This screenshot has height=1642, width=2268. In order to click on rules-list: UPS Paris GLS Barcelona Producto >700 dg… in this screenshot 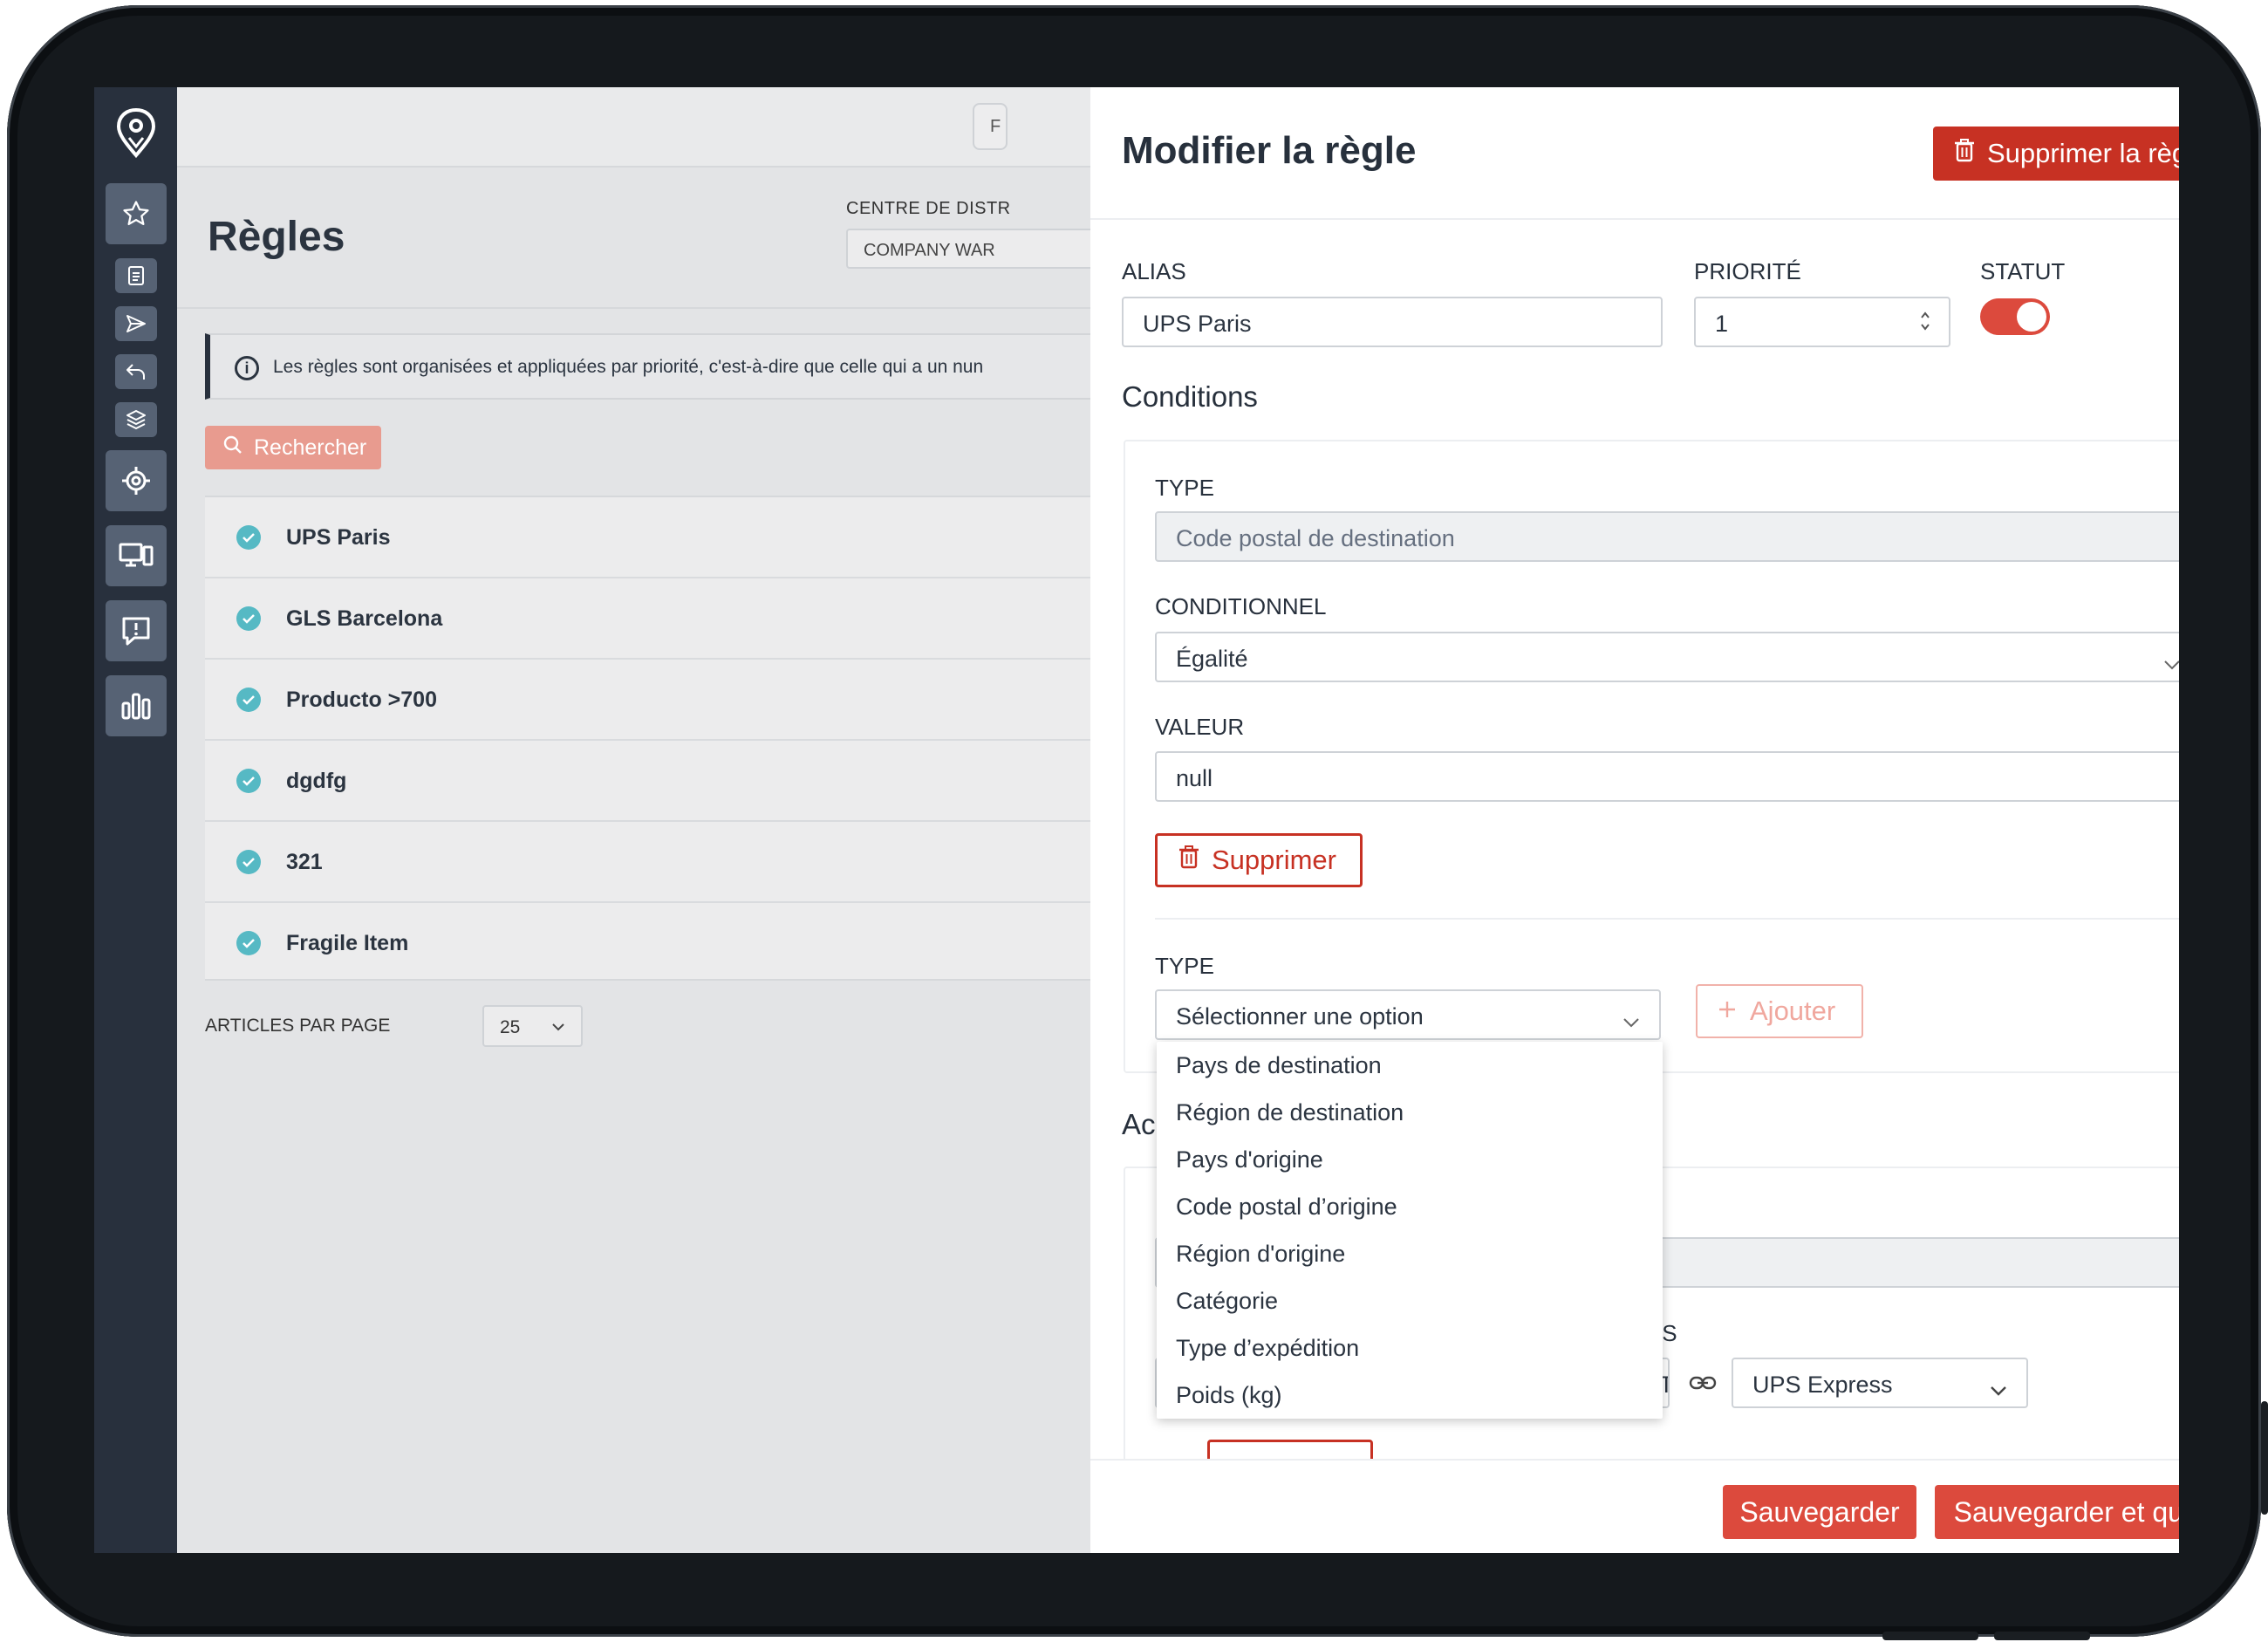, I will do `click(685, 738)`.